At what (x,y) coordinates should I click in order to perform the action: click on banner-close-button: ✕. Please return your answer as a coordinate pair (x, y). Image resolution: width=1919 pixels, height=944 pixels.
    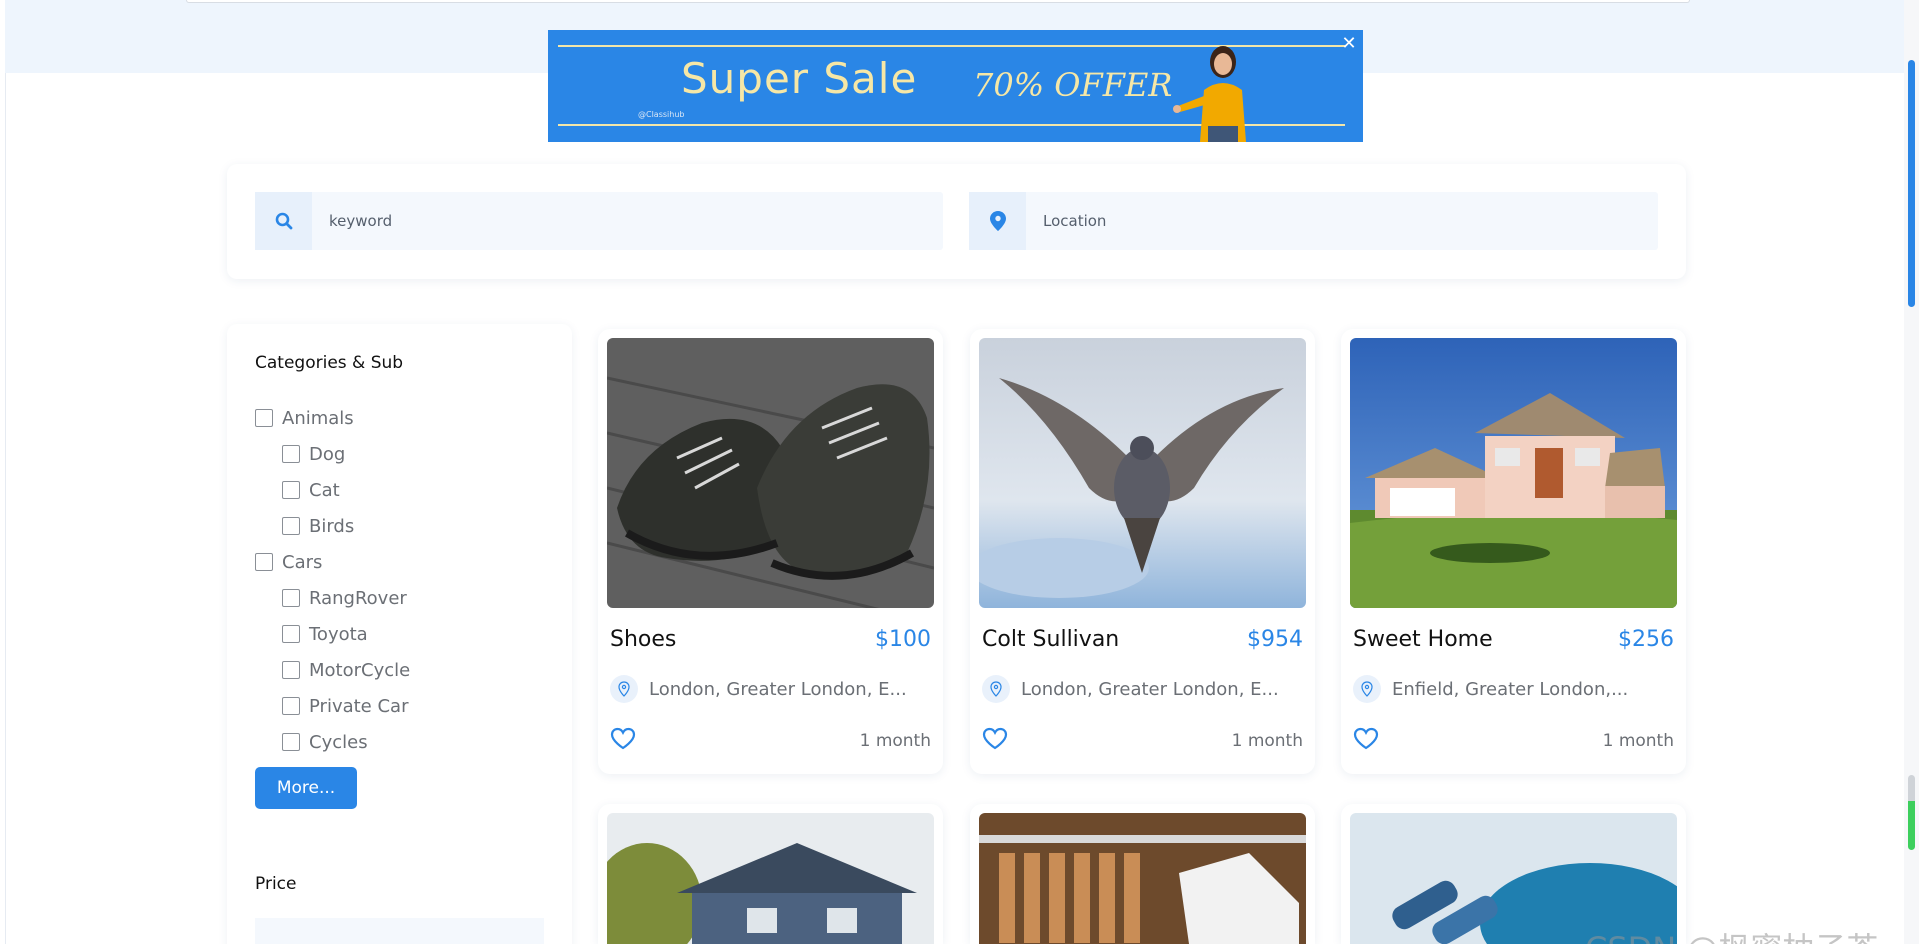
    Looking at the image, I should click on (1349, 44).